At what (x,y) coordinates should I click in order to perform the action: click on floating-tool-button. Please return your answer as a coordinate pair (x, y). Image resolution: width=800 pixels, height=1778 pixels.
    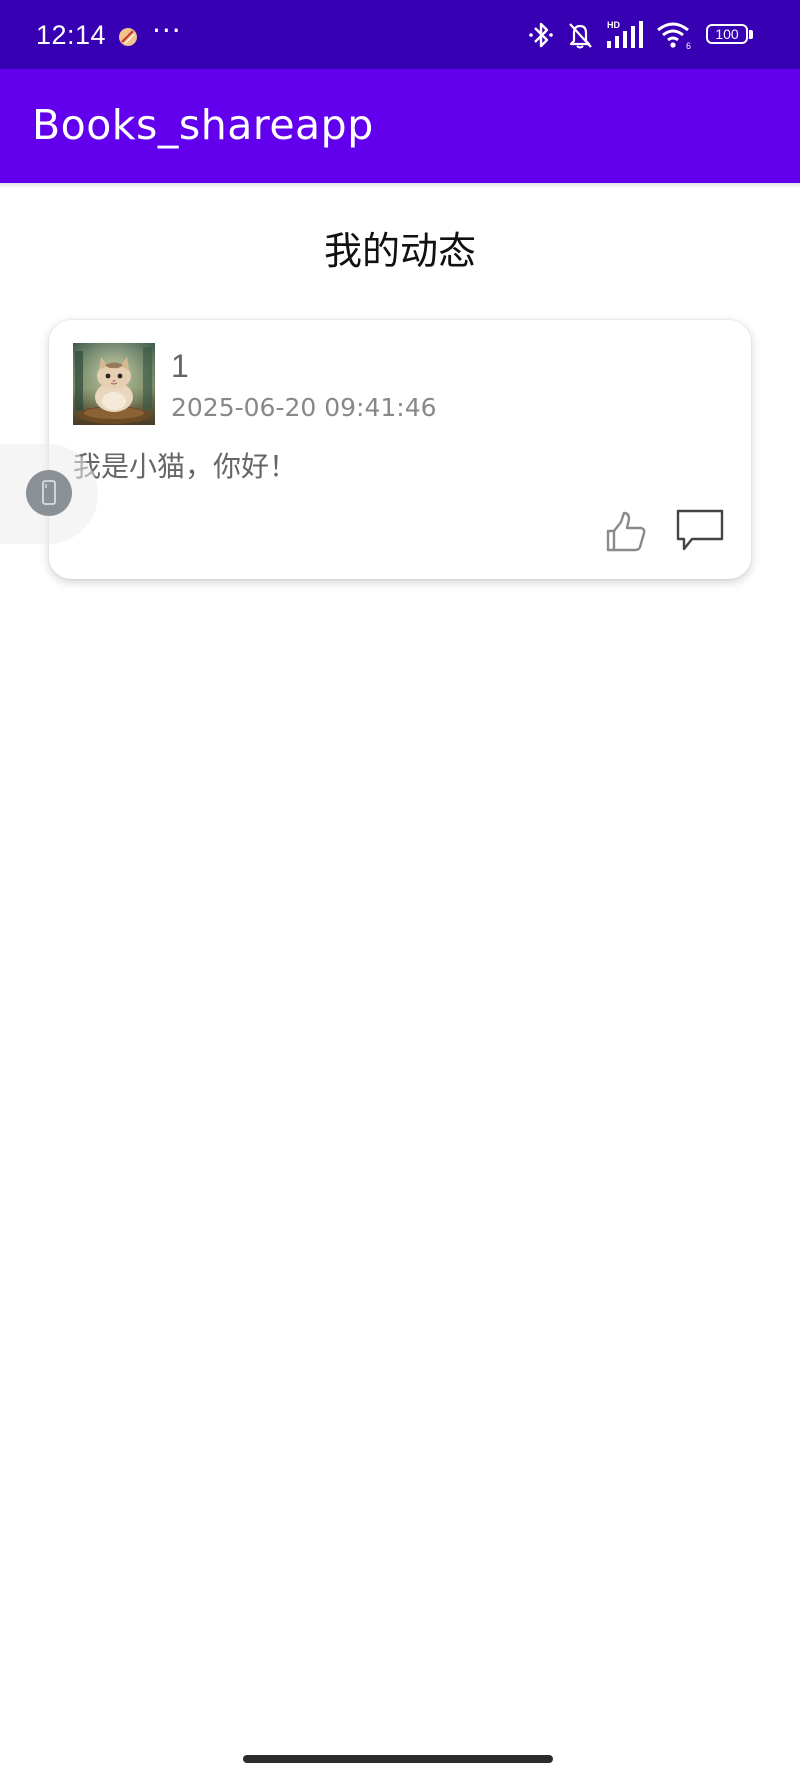
    Looking at the image, I should click on (49, 493).